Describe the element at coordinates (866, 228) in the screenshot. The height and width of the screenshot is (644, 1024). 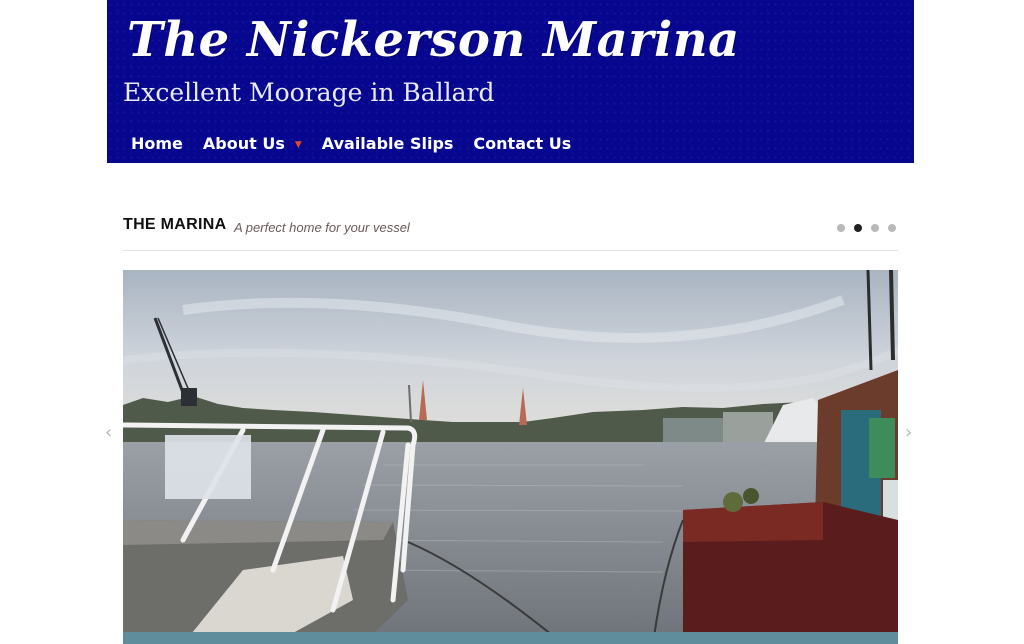
I see `slider-pagination` at that location.